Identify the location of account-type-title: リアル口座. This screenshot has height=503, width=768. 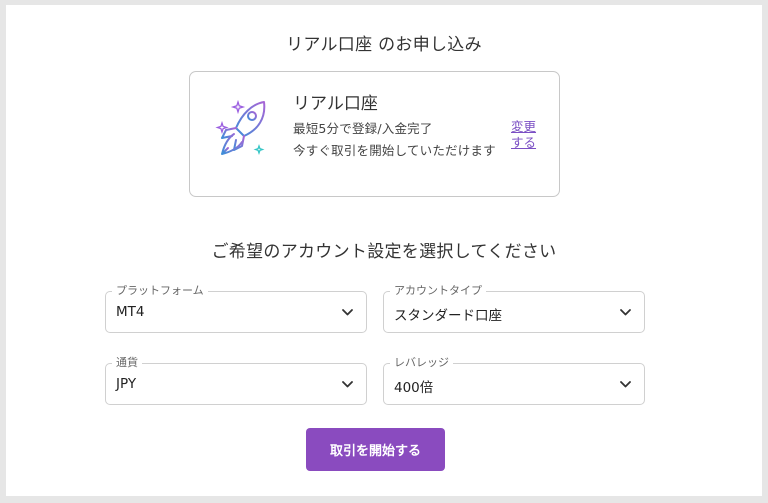
(335, 104).